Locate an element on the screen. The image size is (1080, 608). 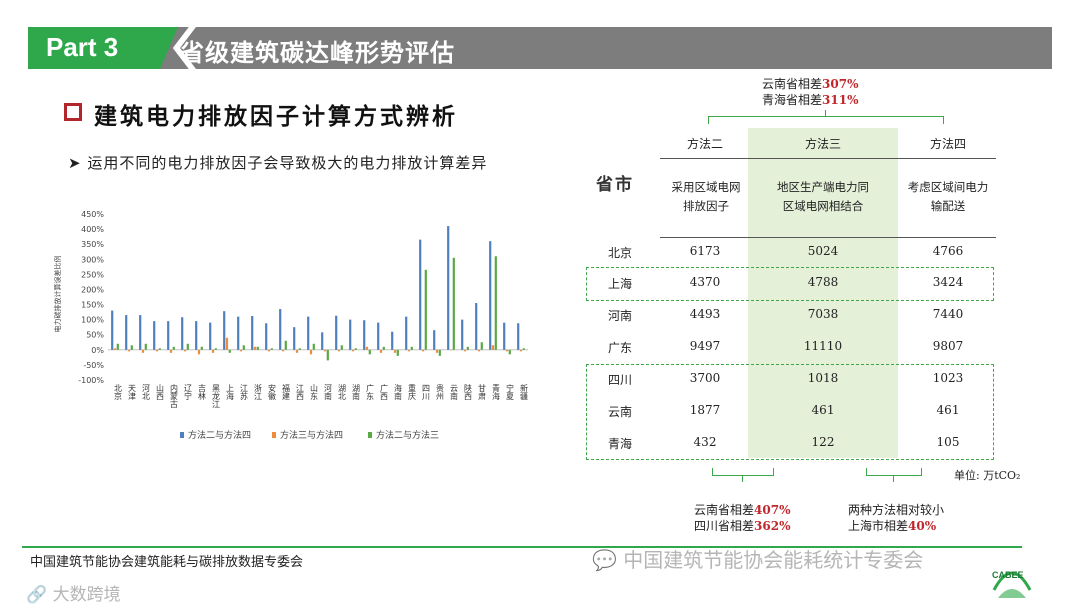
y-tick-label: 0% is located at coordinates (97, 350).